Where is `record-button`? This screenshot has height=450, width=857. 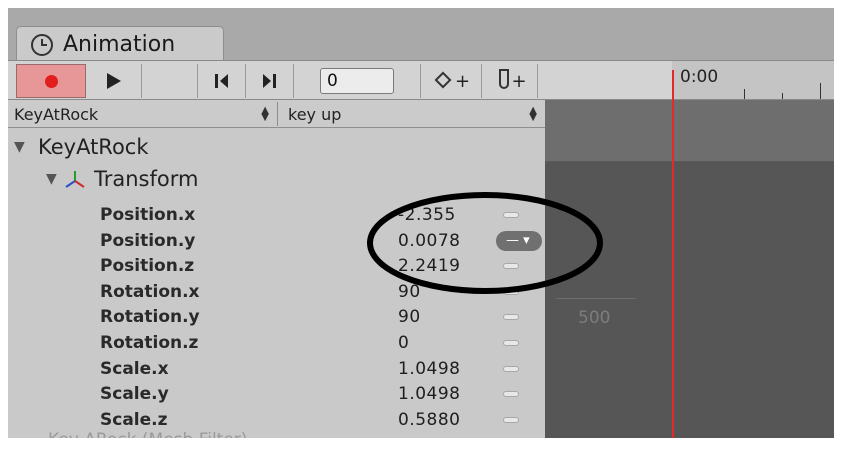
record-button is located at coordinates (51, 81).